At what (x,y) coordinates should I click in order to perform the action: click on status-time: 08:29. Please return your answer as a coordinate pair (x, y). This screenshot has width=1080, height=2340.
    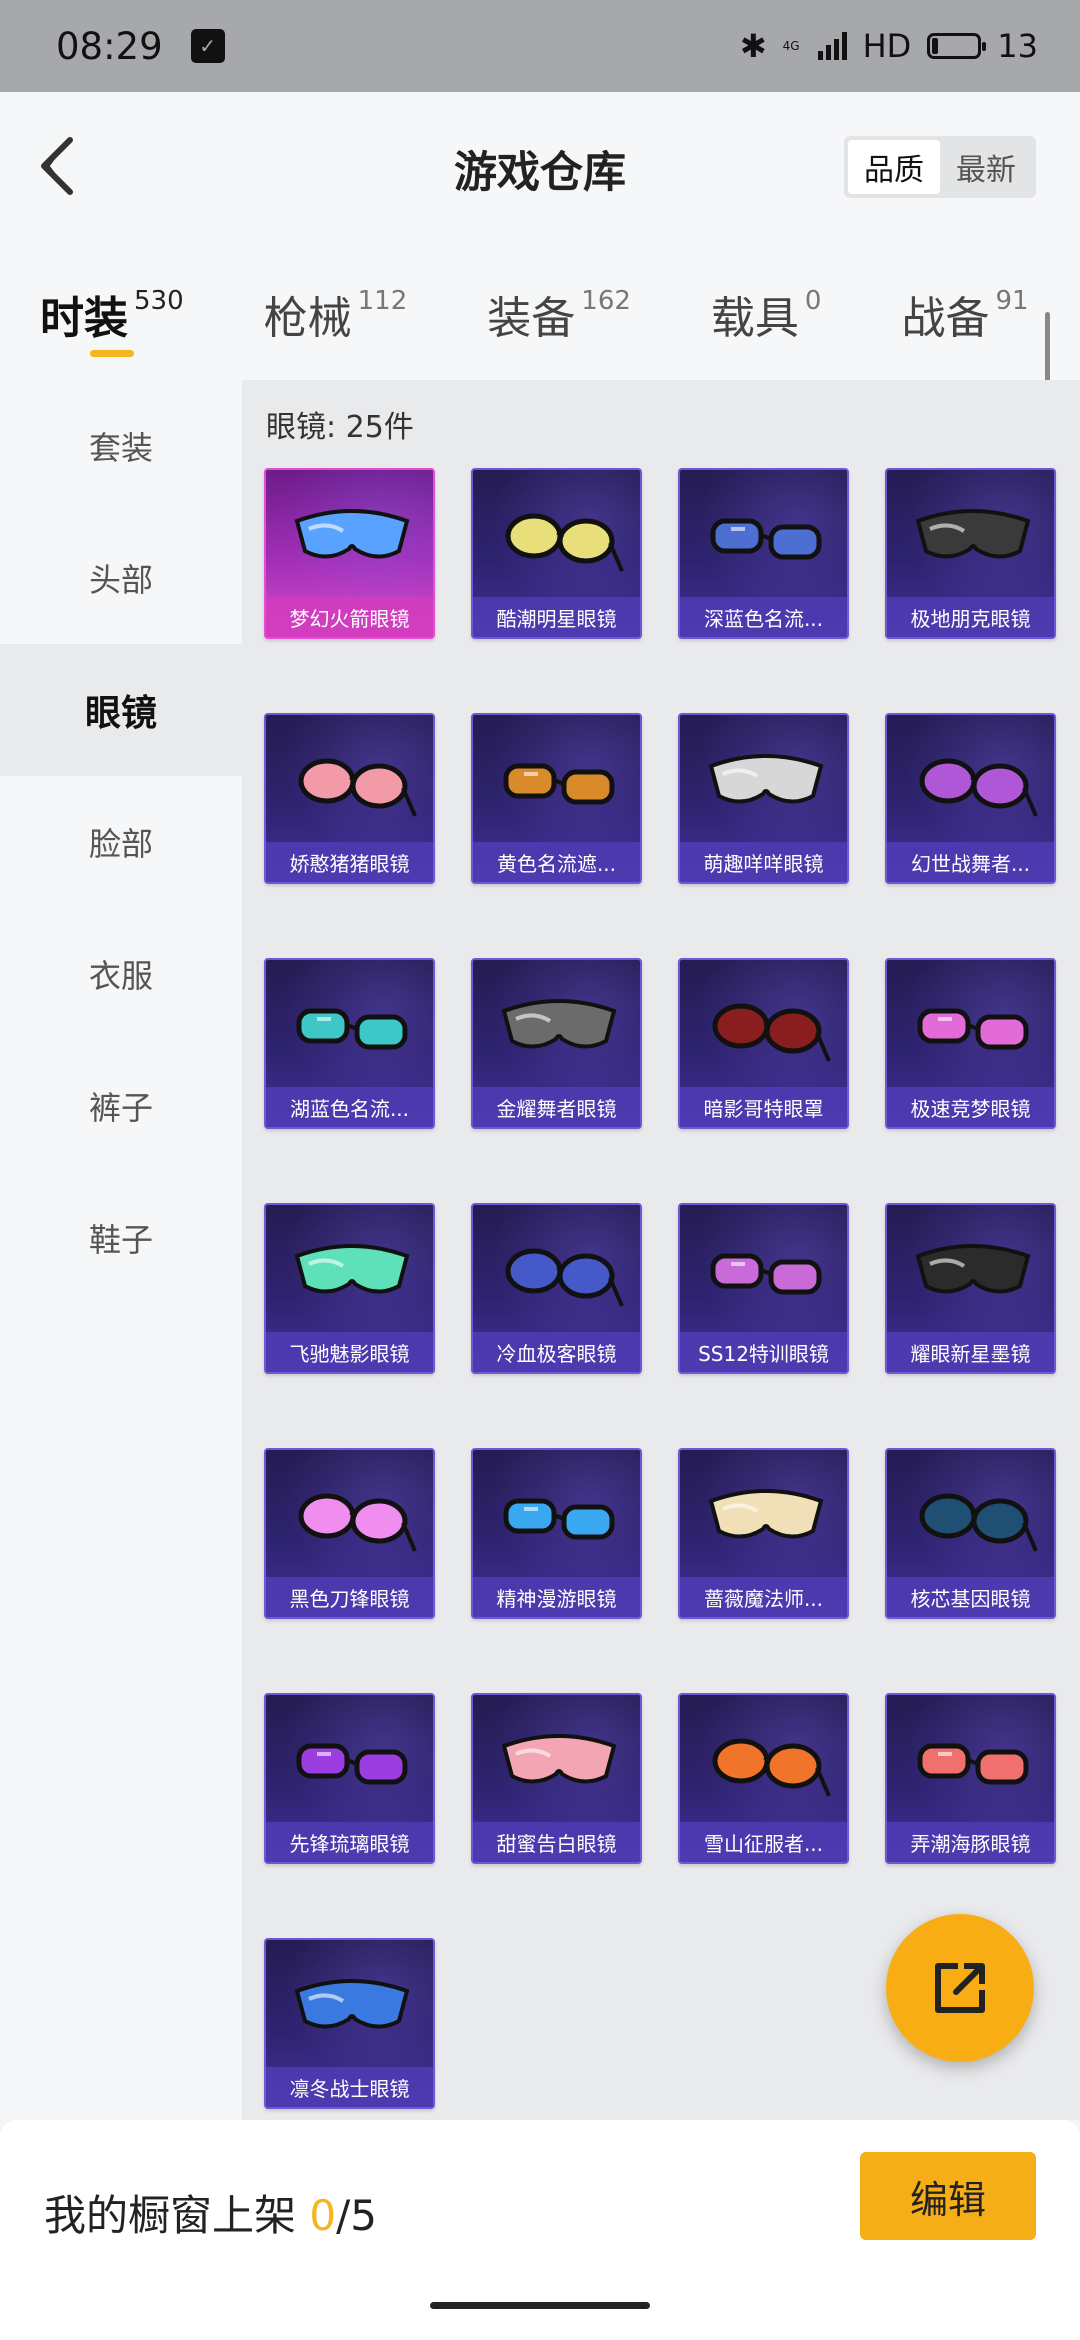
    Looking at the image, I should click on (109, 46).